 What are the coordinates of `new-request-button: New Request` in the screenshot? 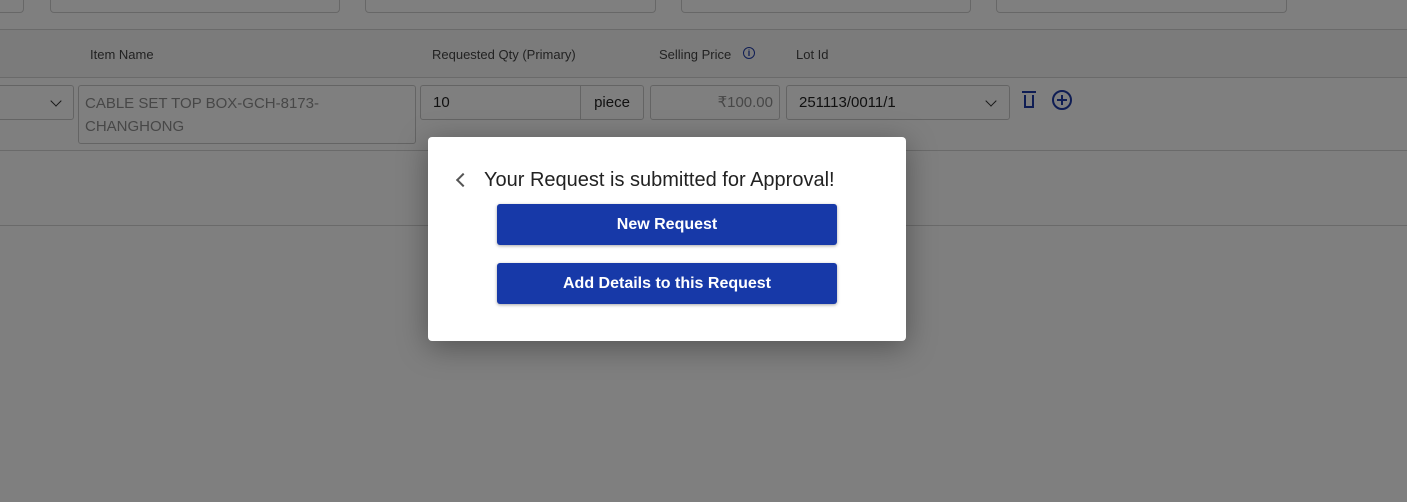 It's located at (667, 224).